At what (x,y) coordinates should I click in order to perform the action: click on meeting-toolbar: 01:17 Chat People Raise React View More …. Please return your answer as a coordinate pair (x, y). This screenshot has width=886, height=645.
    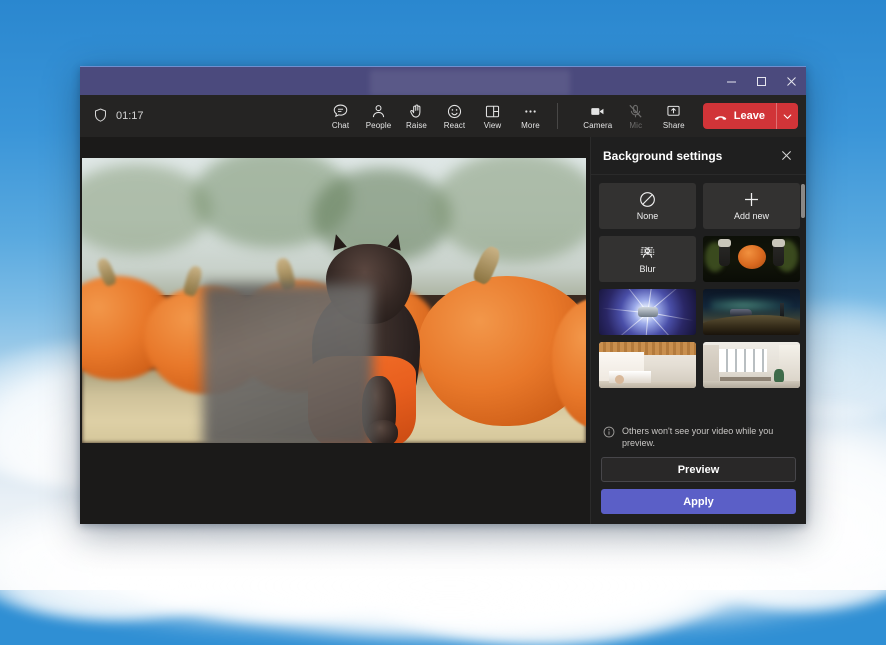
    Looking at the image, I should click on (443, 116).